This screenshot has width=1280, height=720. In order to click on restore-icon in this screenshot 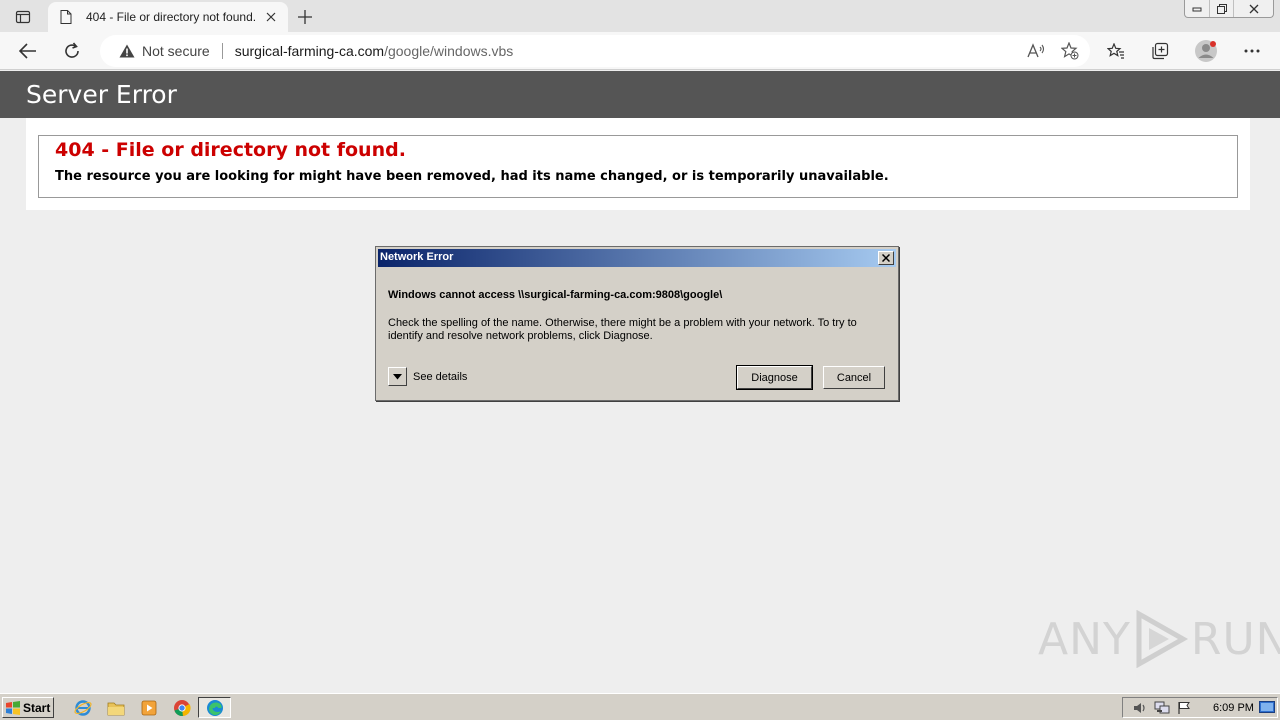, I will do `click(1221, 8)`.